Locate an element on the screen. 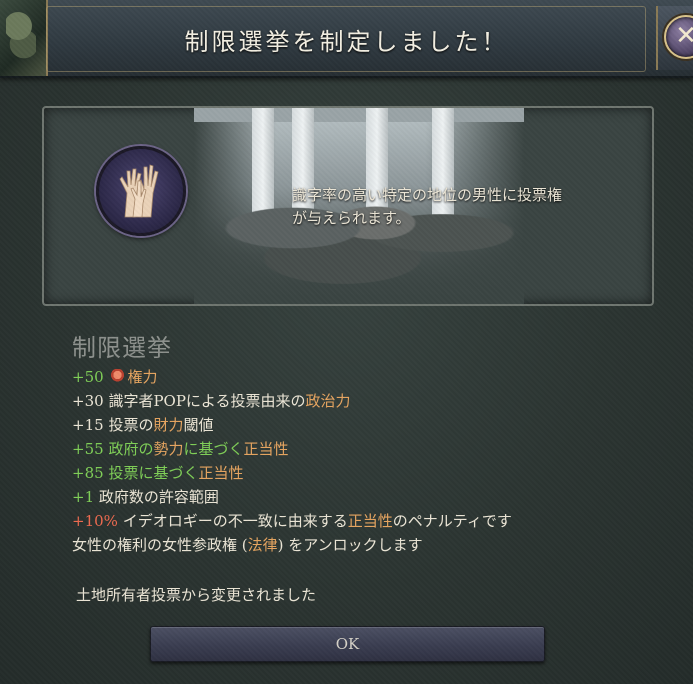 Image resolution: width=693 pixels, height=684 pixels. effect-political-strength: +30 識字者POPによる投票由来の政治力 is located at coordinates (292, 401).